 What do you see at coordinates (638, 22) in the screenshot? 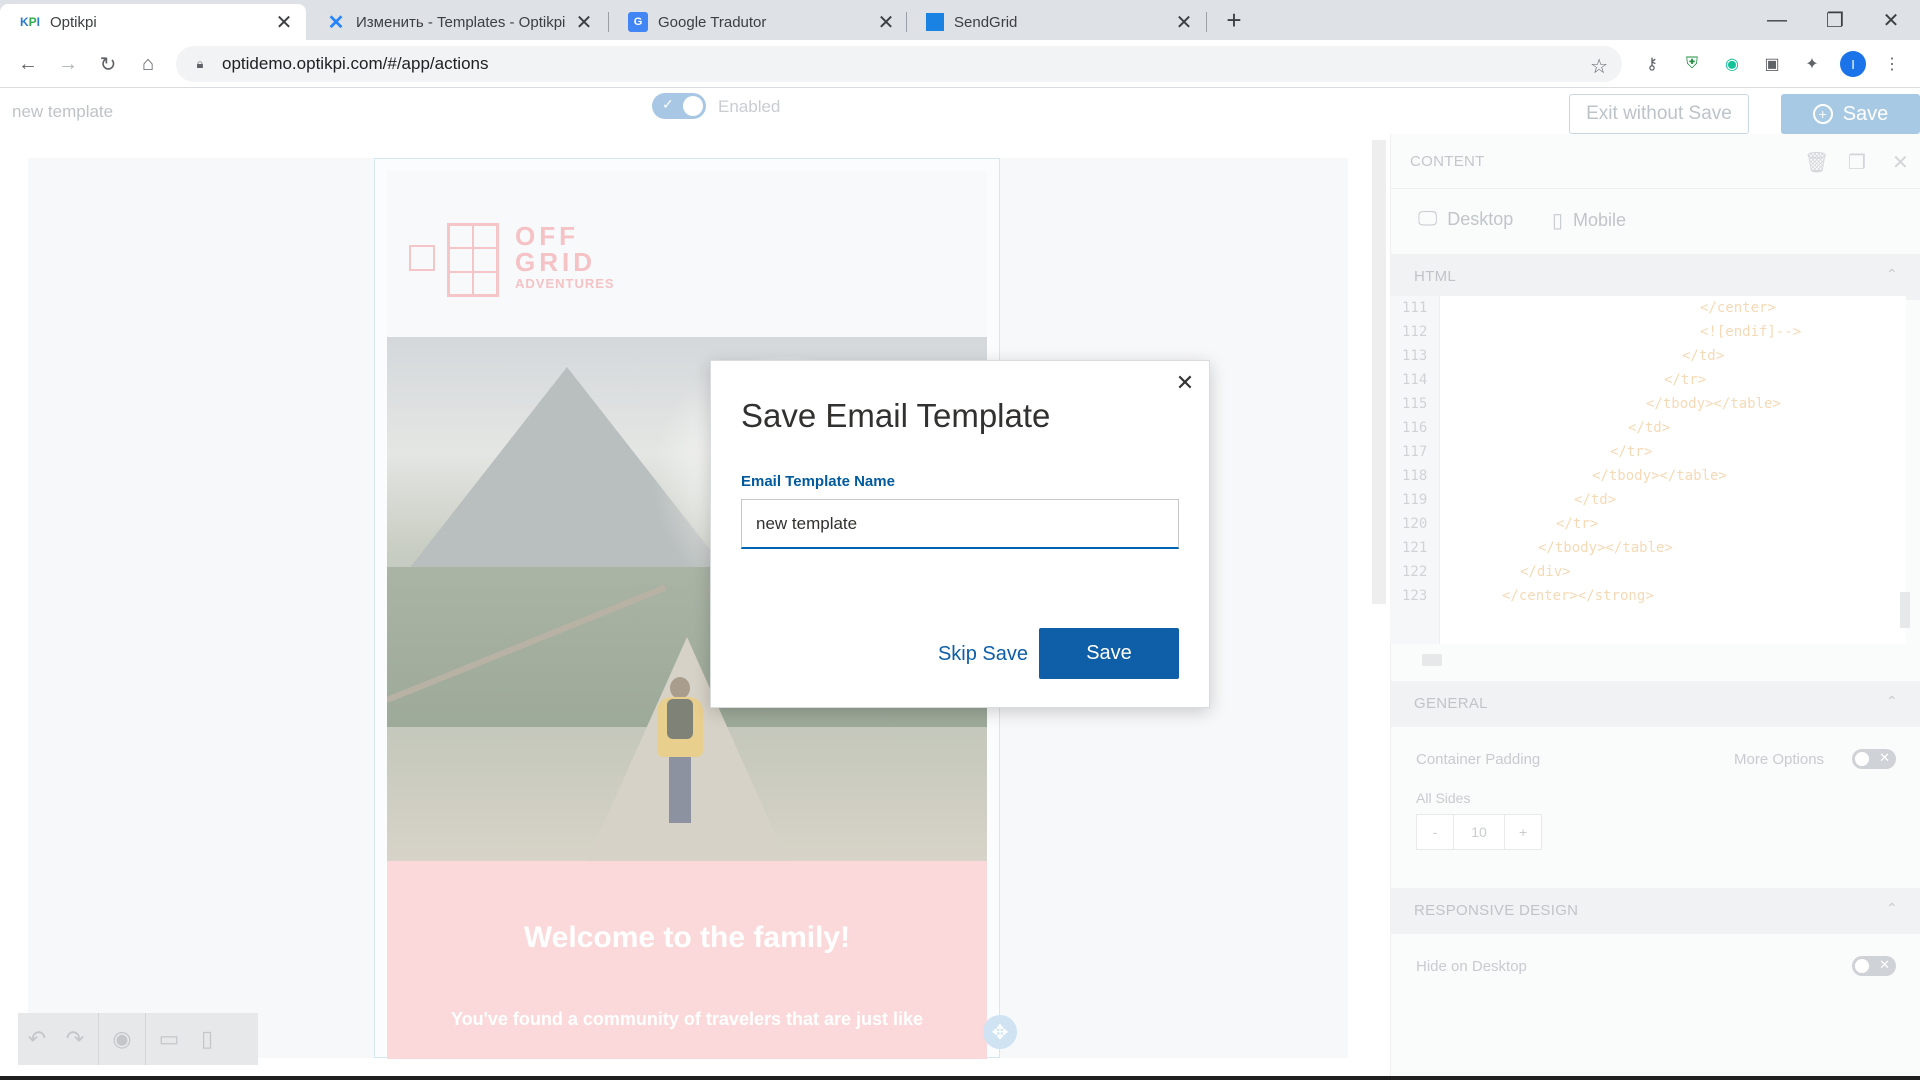
I see `google-translate-icon: G` at bounding box center [638, 22].